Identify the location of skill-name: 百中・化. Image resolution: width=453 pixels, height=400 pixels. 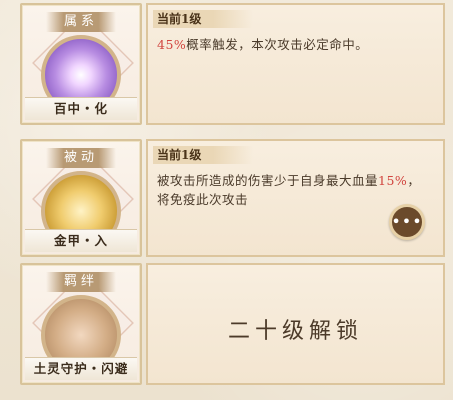
(81, 108).